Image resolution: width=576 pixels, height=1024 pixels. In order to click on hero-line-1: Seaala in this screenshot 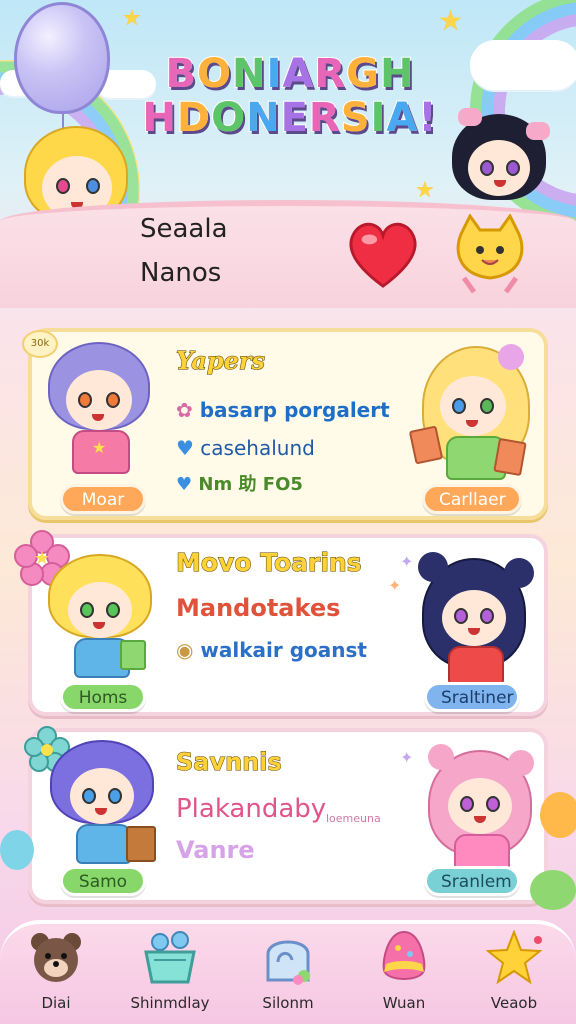, I will do `click(184, 229)`.